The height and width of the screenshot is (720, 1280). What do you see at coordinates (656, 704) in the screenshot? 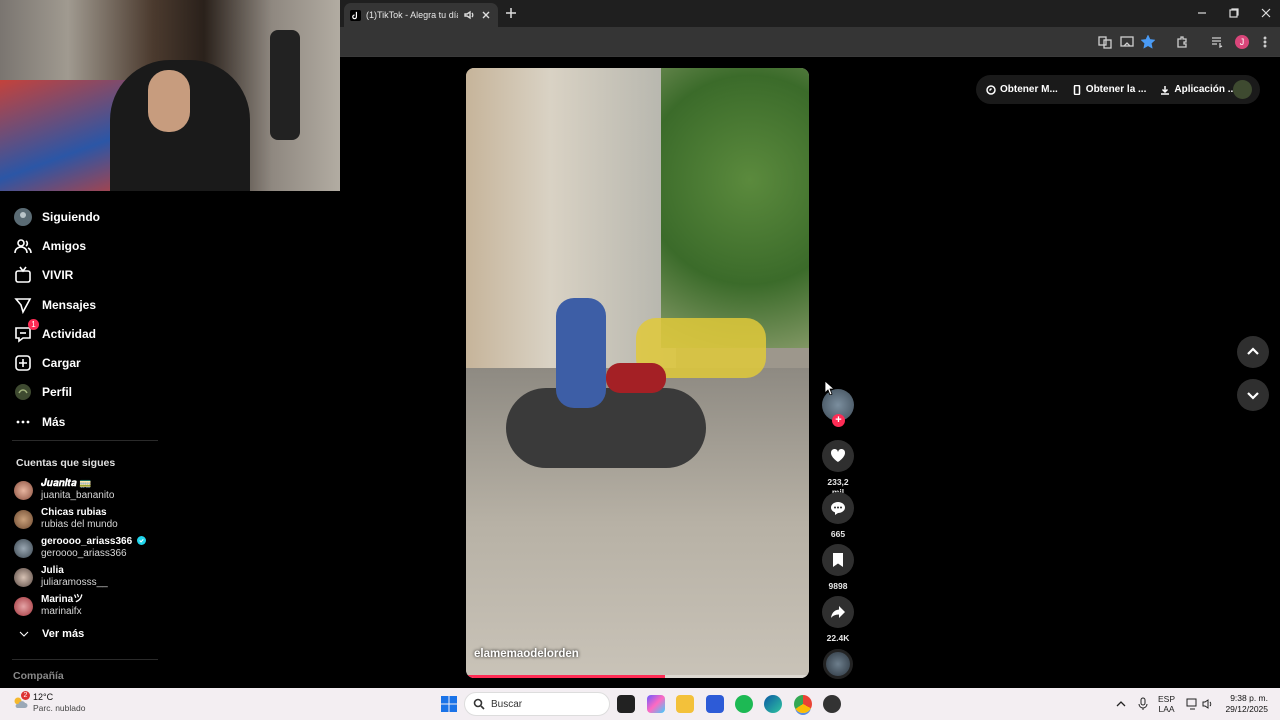
I see `copilot-icon` at bounding box center [656, 704].